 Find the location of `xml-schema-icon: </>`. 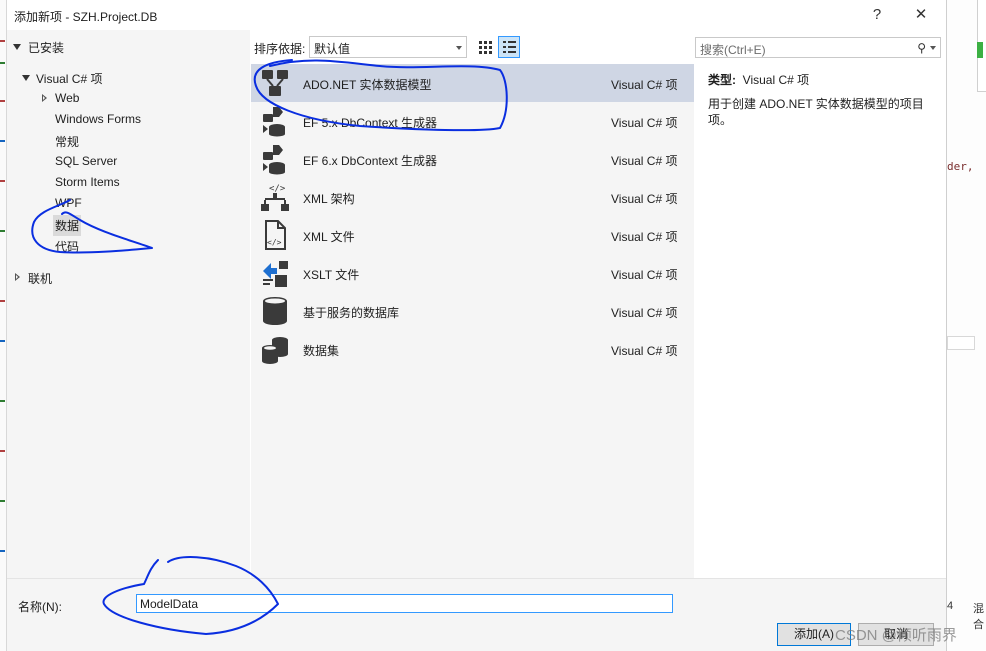

xml-schema-icon: </> is located at coordinates (275, 197).